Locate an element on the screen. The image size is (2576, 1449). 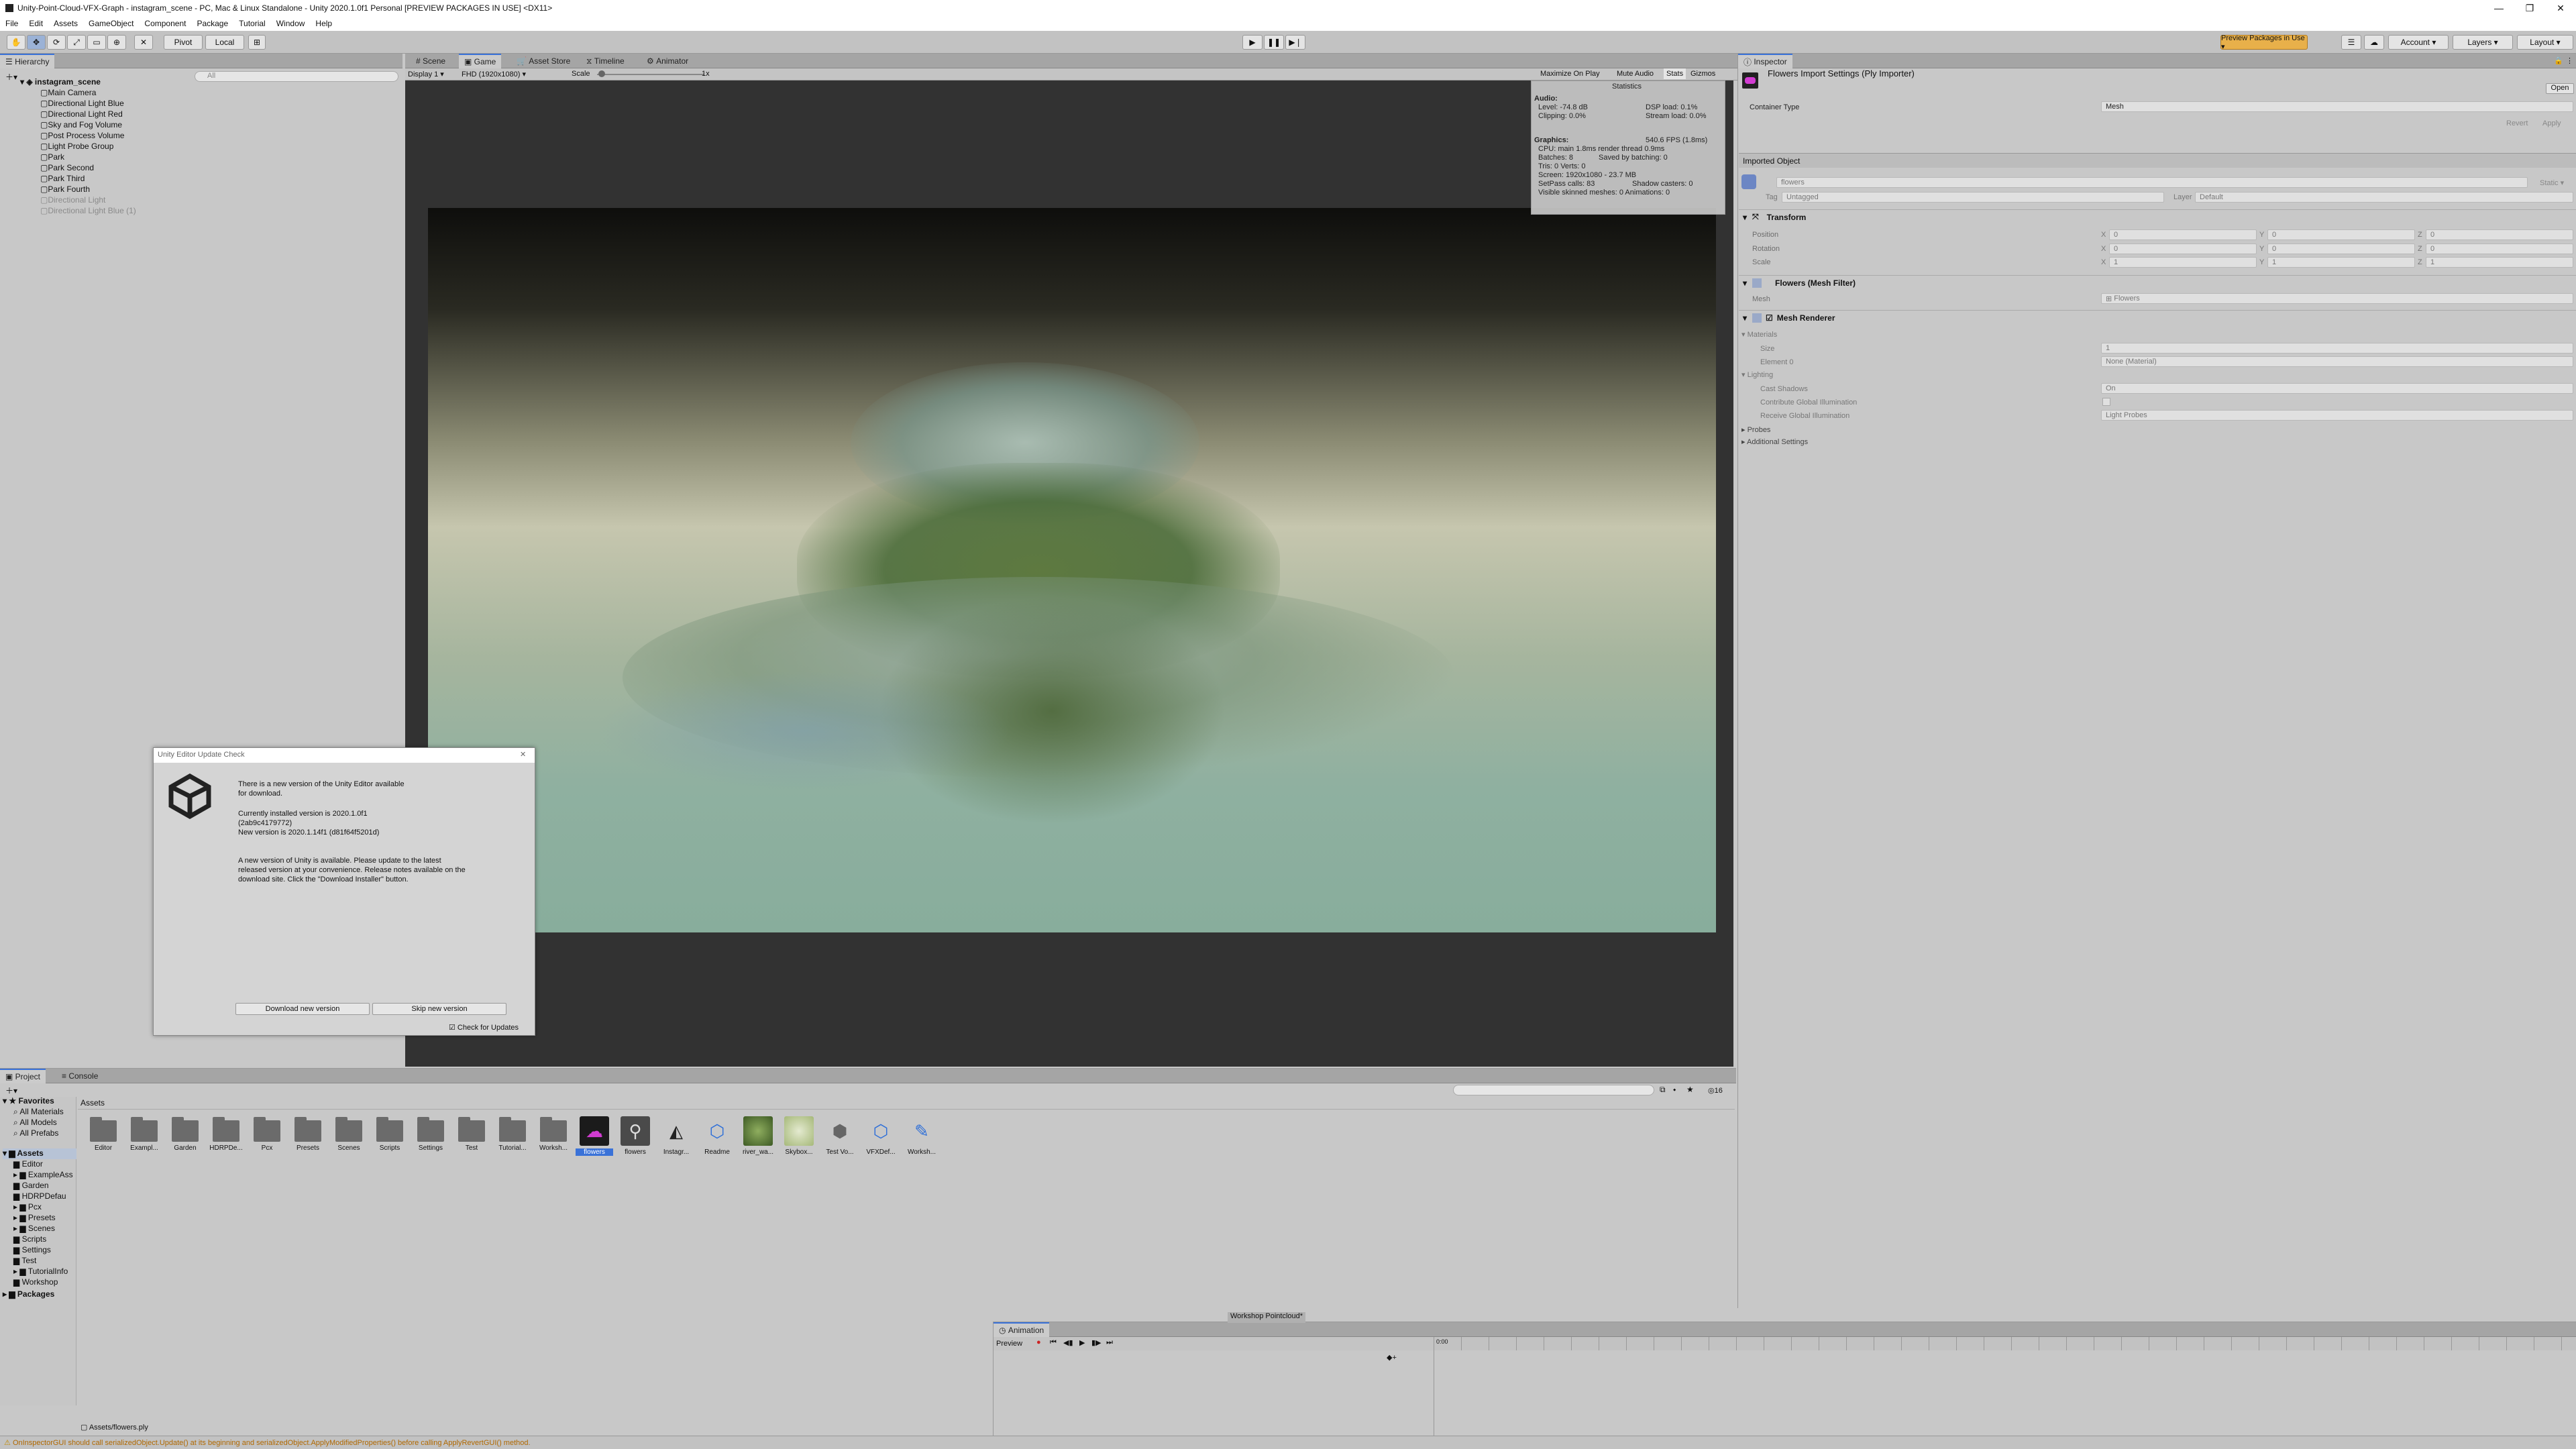
scale-slider is located at coordinates (650, 74).